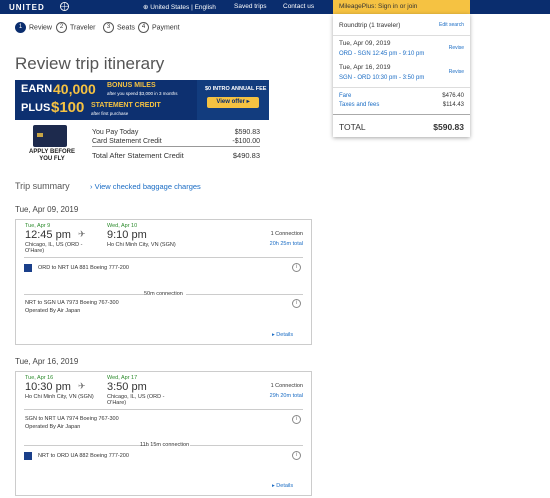 The height and width of the screenshot is (498, 550). Describe the element at coordinates (90, 64) in the screenshot. I see `page-title: Review trip itinerary` at that location.